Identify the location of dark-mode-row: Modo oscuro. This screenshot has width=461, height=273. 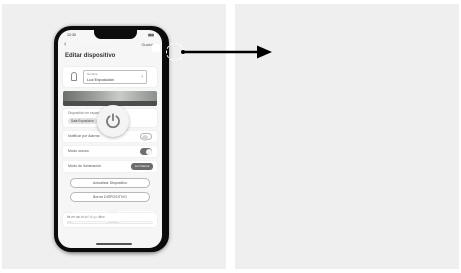
(110, 151).